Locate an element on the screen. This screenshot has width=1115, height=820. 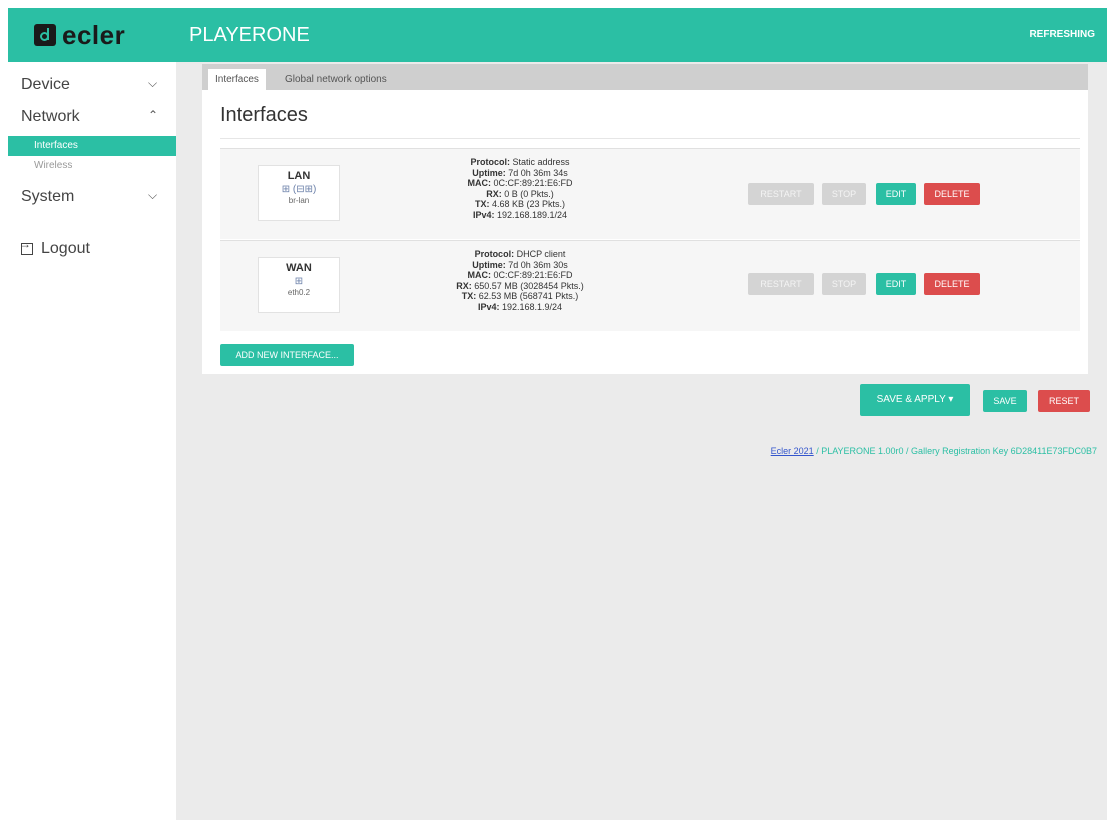
logo-text: ecler is located at coordinates (94, 35).